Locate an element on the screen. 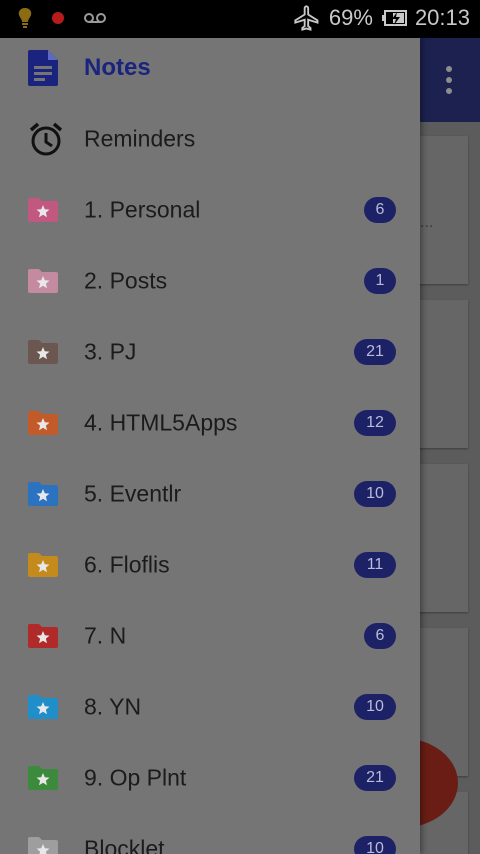 This screenshot has height=854, width=480. drawer-item-category: 9. Op Plnt 21 is located at coordinates (210, 777).